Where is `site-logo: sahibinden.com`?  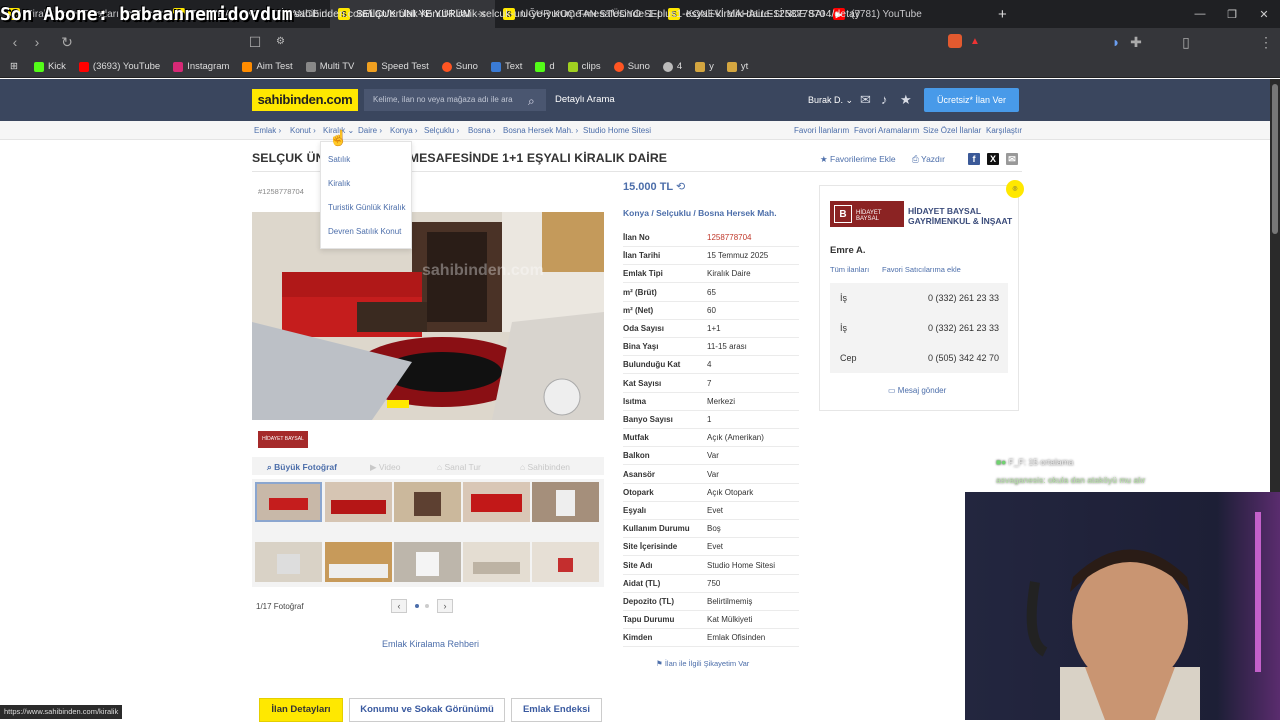 site-logo: sahibinden.com is located at coordinates (305, 100).